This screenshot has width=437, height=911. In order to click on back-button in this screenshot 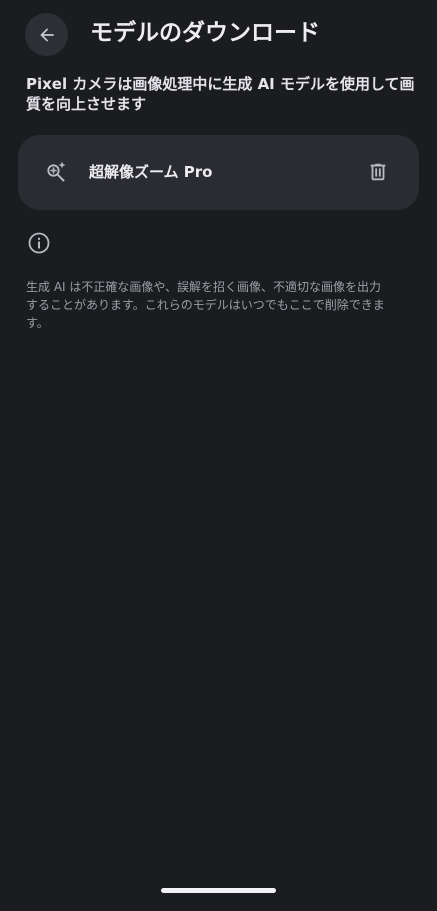, I will do `click(46, 34)`.